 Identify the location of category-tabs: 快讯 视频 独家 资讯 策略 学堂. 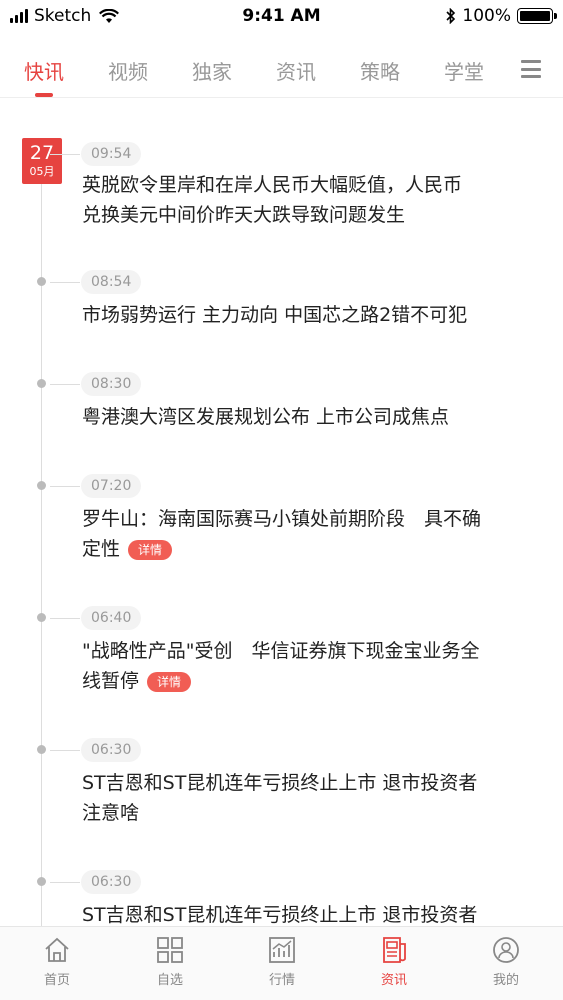
(281, 72).